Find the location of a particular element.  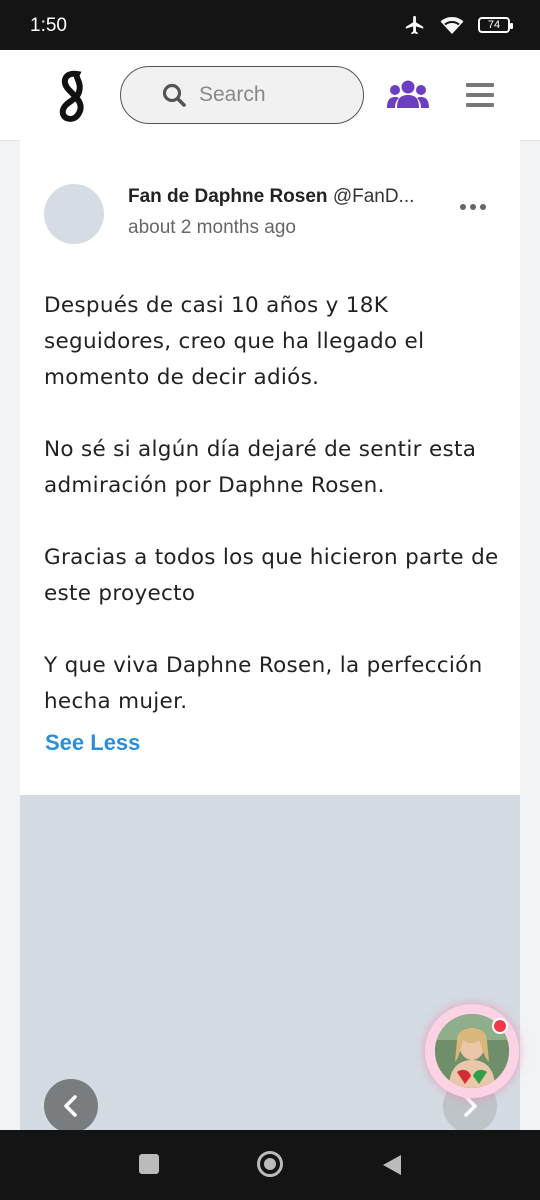

author-name: Fan de Daphne Rosen is located at coordinates (228, 196).